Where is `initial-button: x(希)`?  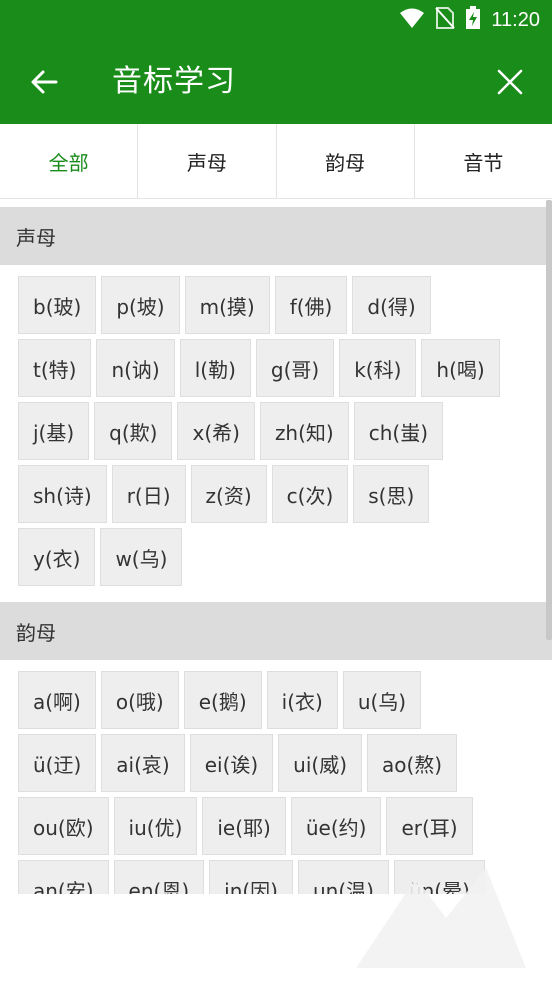
initial-button: x(希) is located at coordinates (216, 431).